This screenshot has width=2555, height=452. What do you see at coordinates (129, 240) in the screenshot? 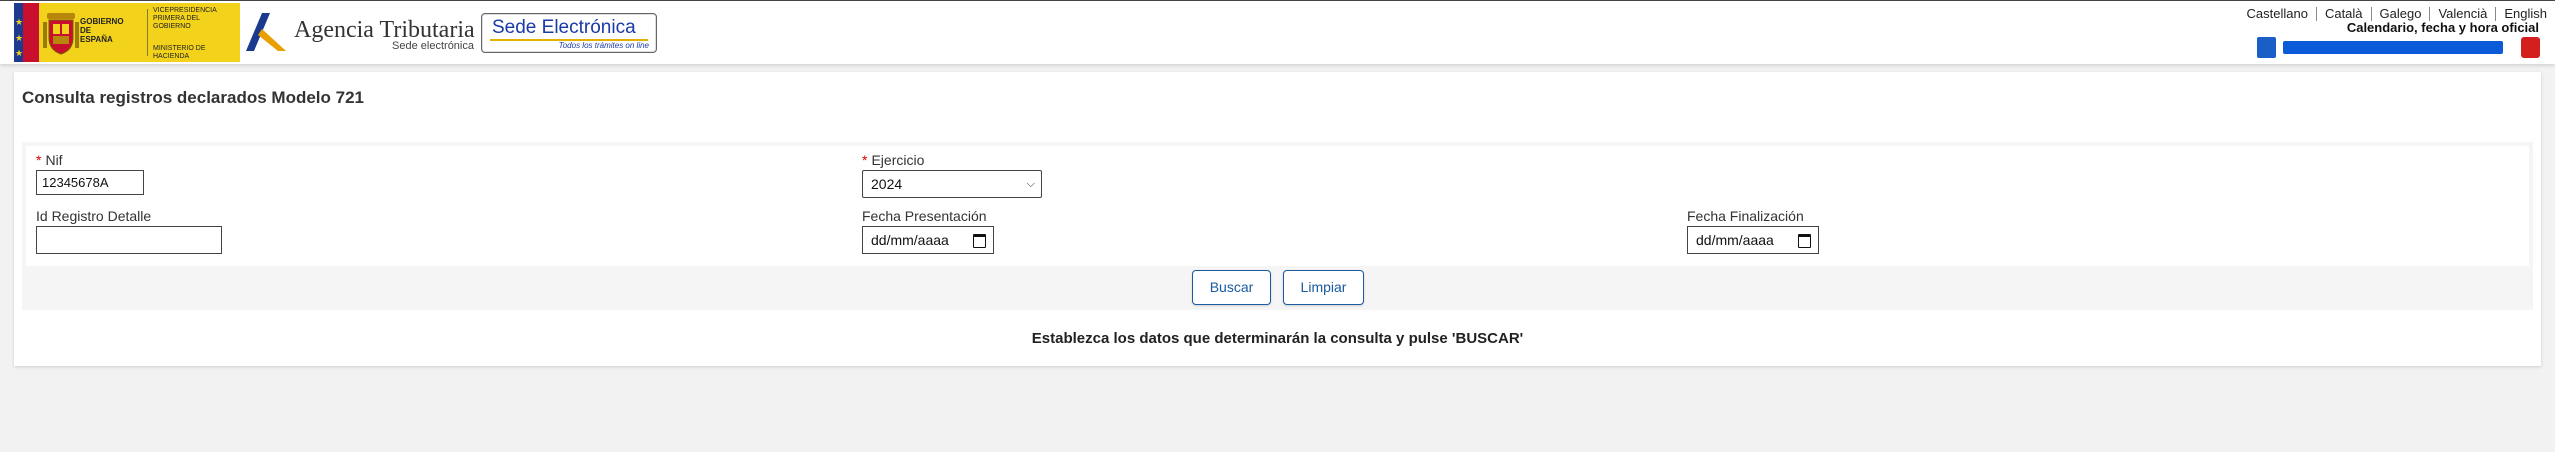
I see `id-registro-input` at bounding box center [129, 240].